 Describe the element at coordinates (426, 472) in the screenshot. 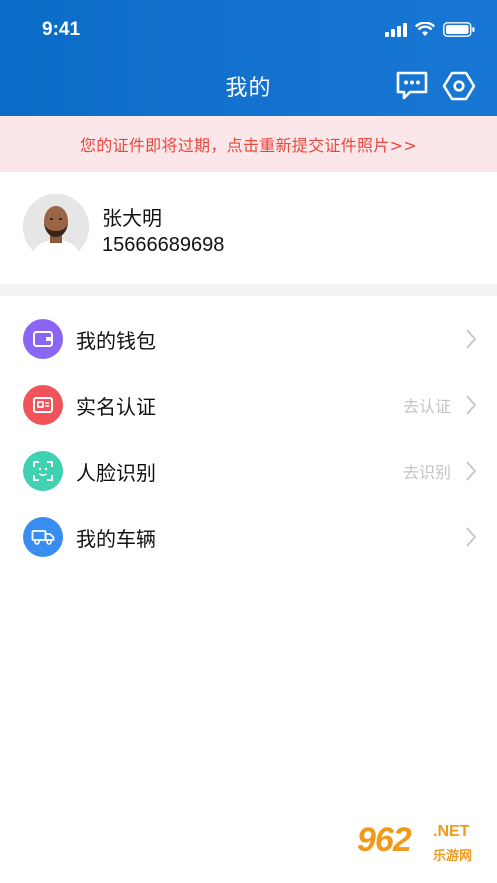

I see `menu-hint: 去识别` at that location.